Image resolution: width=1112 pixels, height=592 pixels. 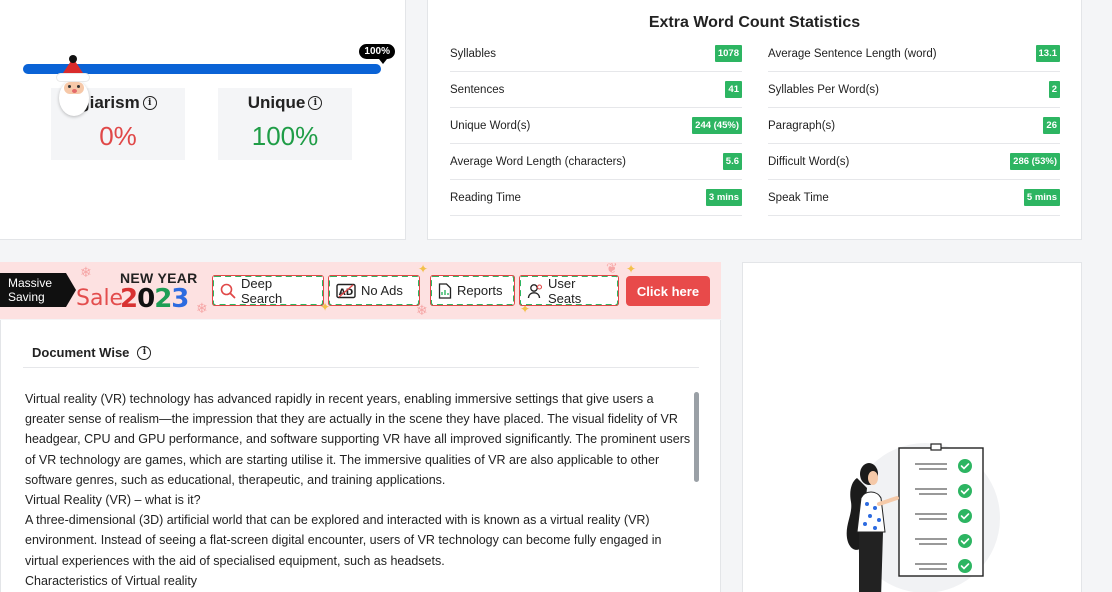 What do you see at coordinates (268, 290) in the screenshot?
I see `feature-deep-search: Deep Search` at bounding box center [268, 290].